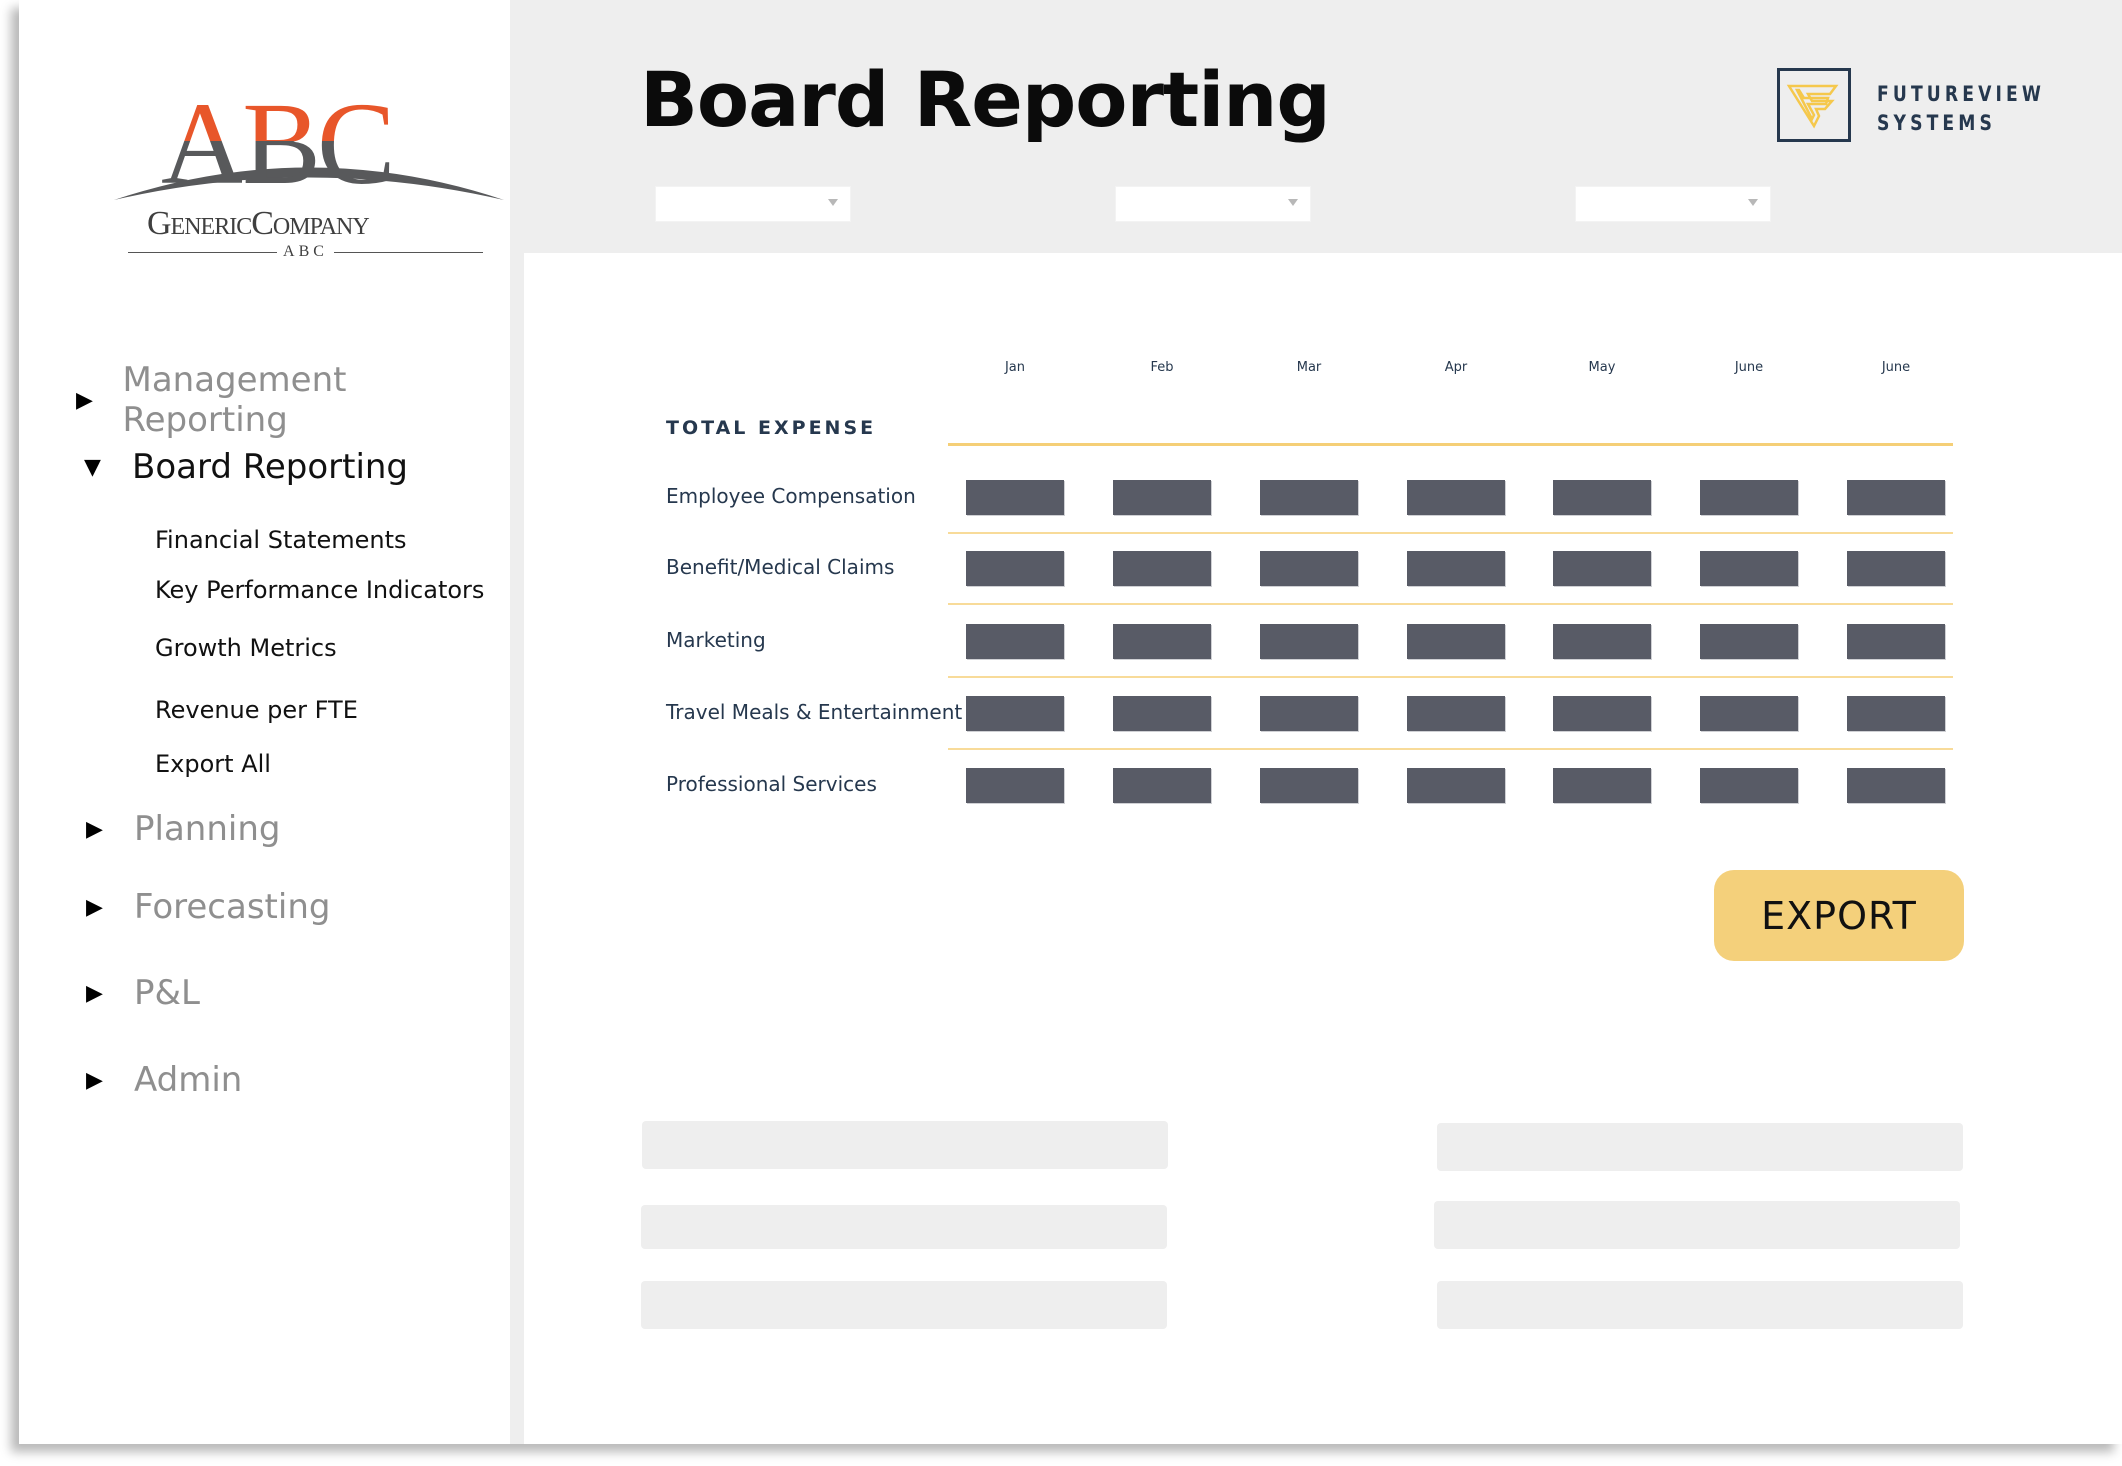 The image size is (2122, 1466). Describe the element at coordinates (213, 764) in the screenshot. I see `nav-subitem-export-all: Export All` at that location.